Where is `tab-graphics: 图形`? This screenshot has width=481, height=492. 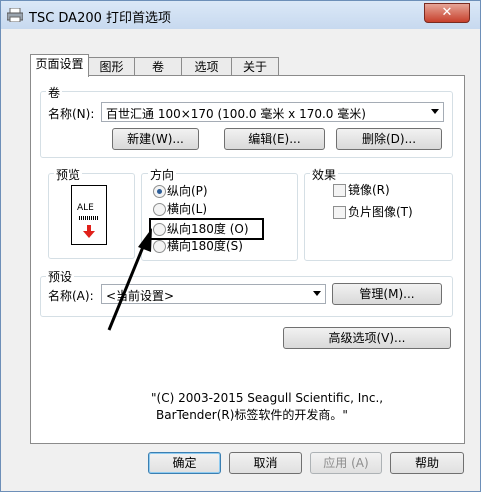
tab-graphics: 图形 is located at coordinates (111, 66).